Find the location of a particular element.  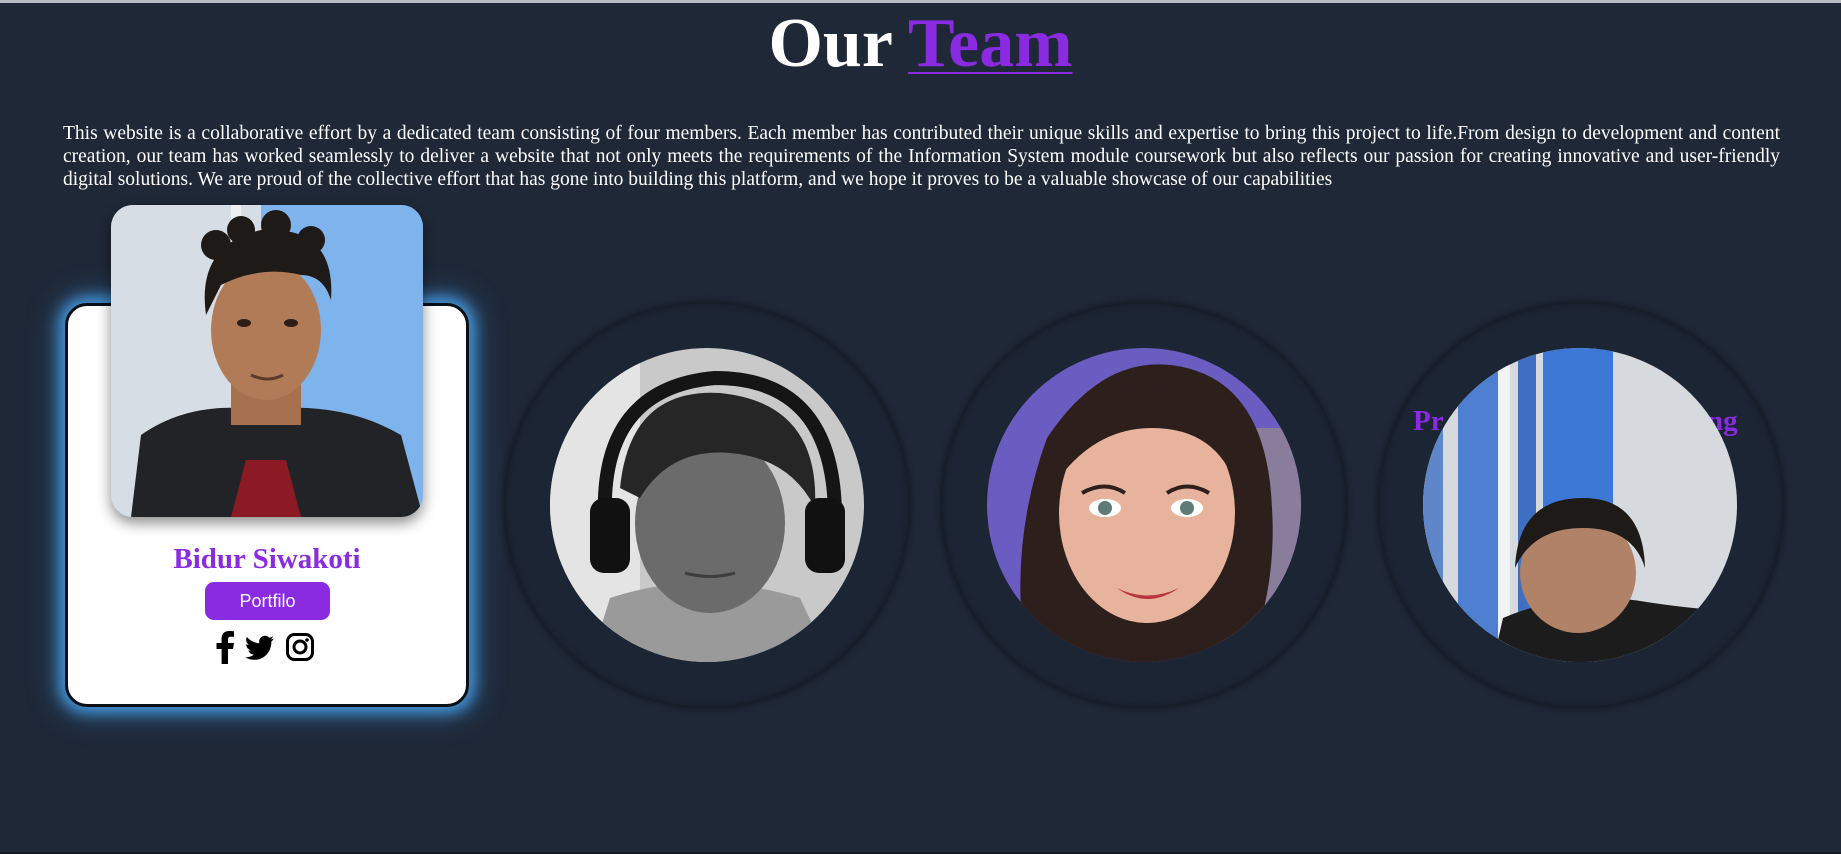

instagram-icon is located at coordinates (300, 647).